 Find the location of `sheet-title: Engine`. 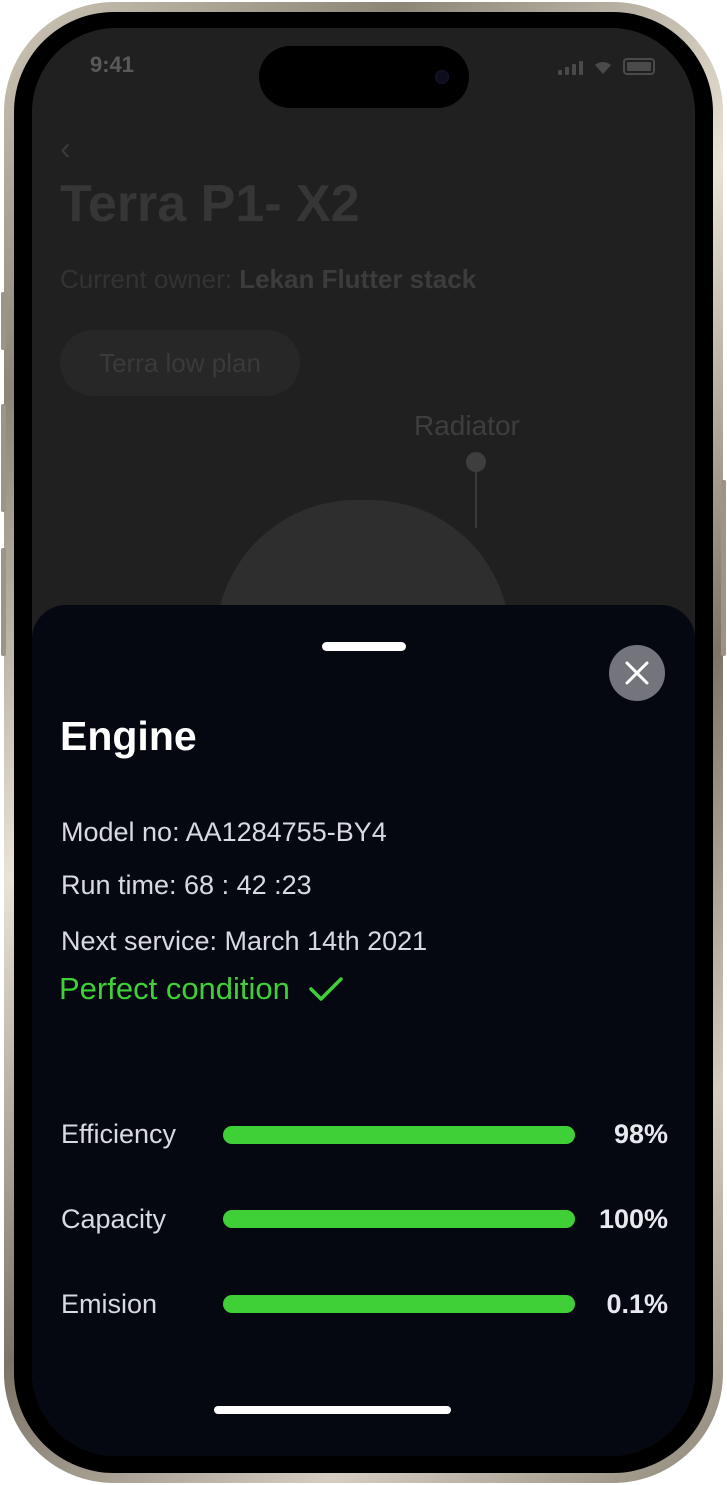

sheet-title: Engine is located at coordinates (128, 736).